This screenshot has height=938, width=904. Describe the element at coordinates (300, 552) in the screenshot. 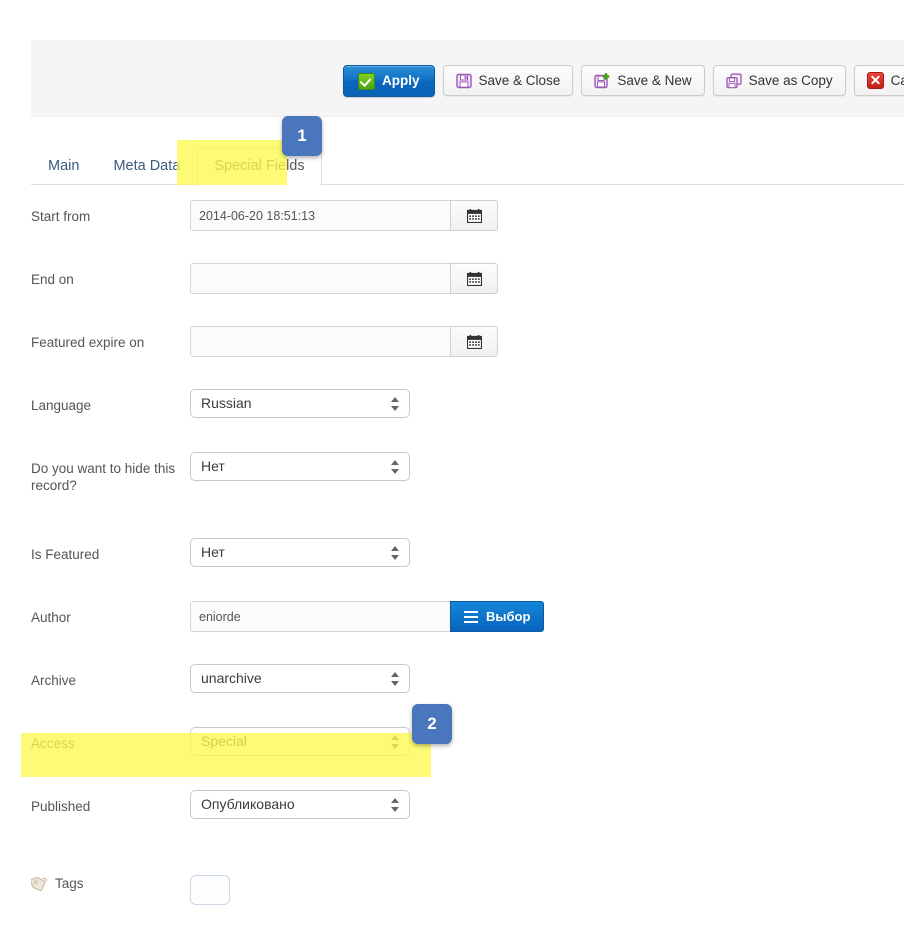

I see `is-featured-select: Нет` at that location.